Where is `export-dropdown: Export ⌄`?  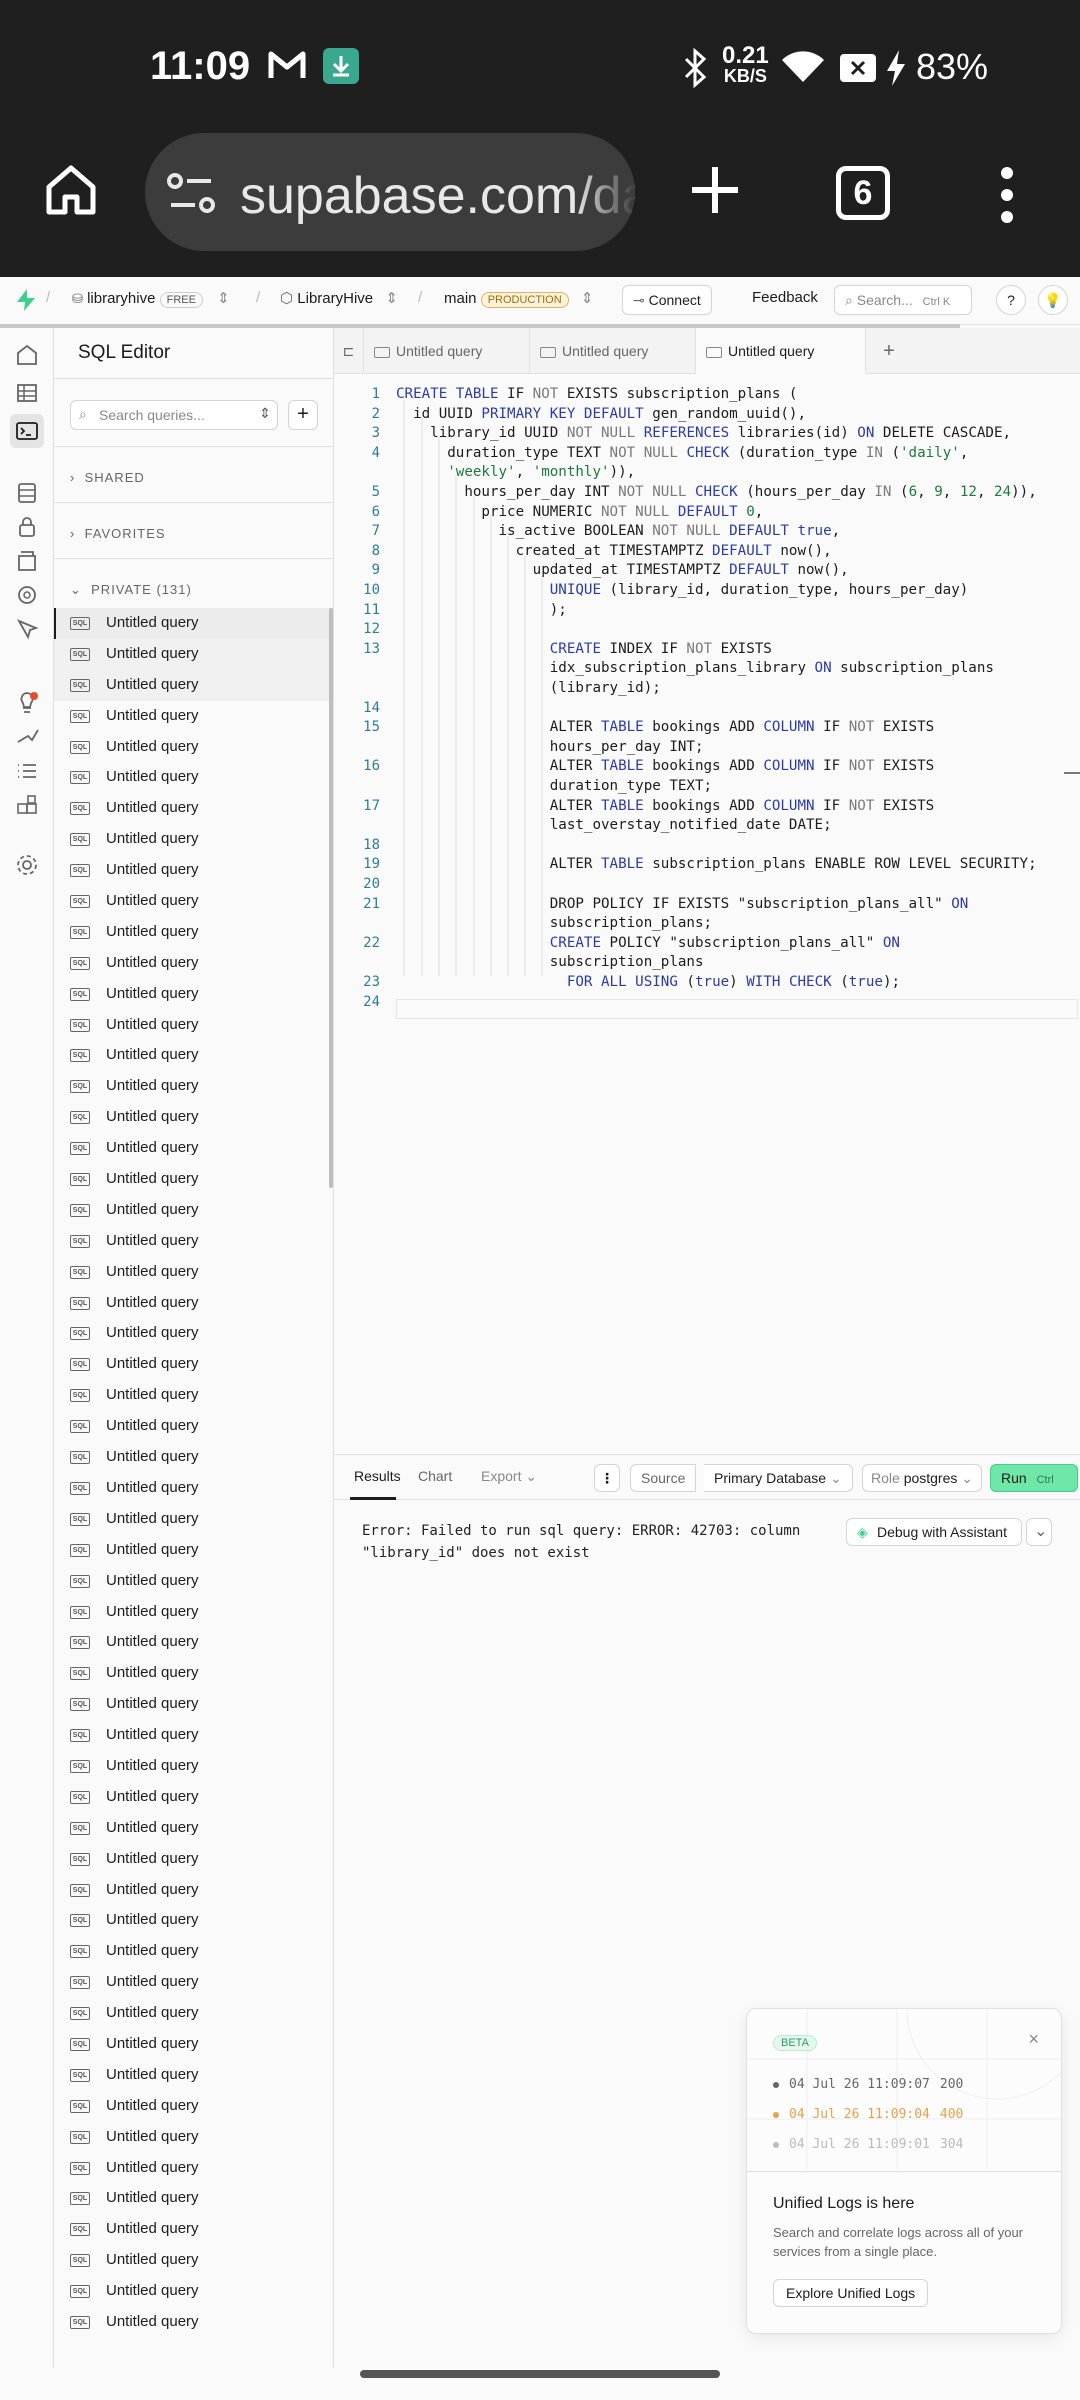 export-dropdown: Export ⌄ is located at coordinates (509, 1476).